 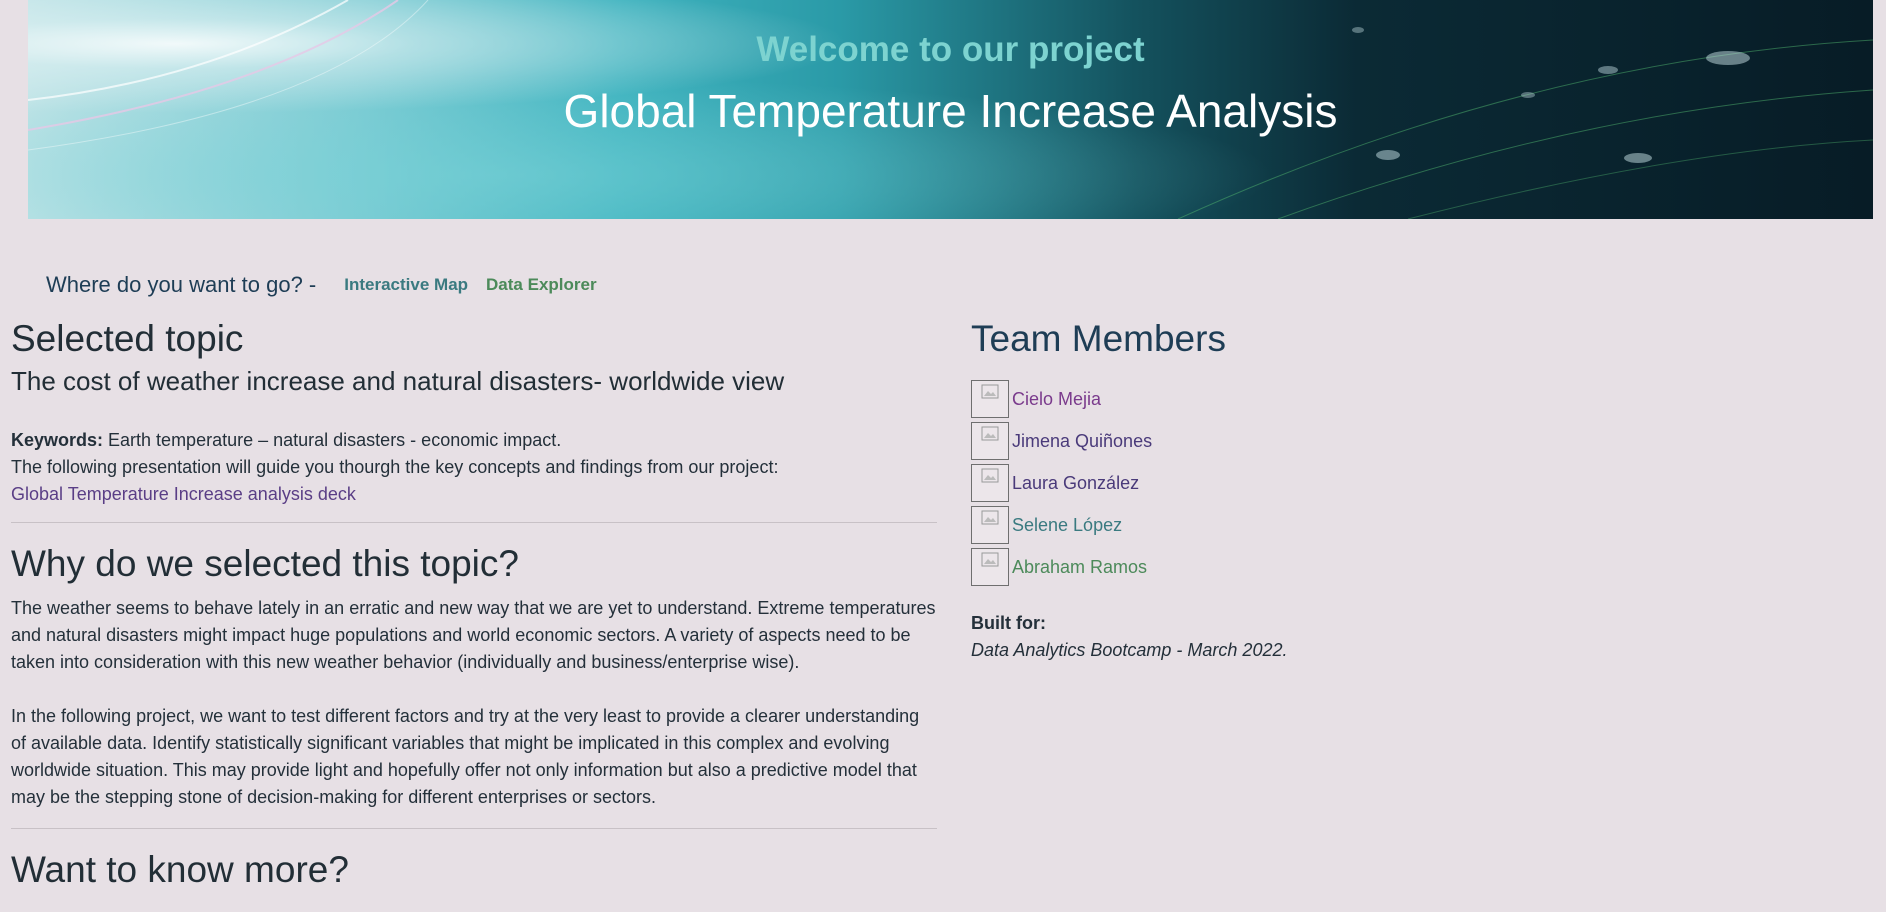 What do you see at coordinates (1221, 567) in the screenshot?
I see `team-member: Abraham Ramos` at bounding box center [1221, 567].